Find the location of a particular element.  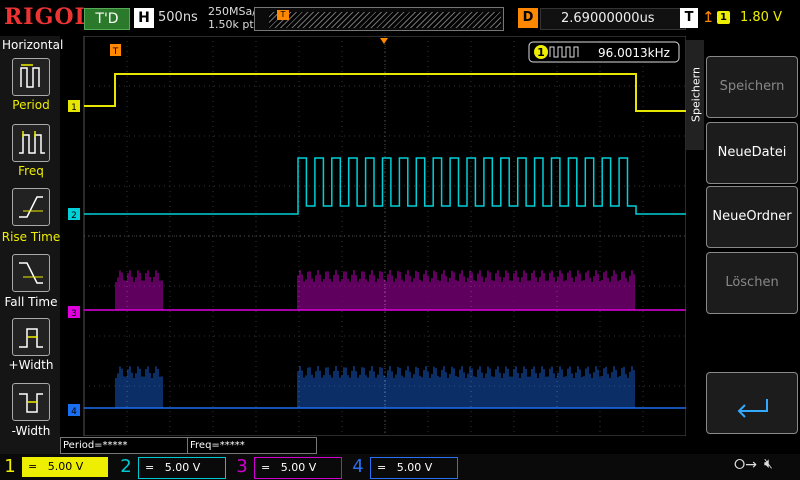

menu-tab: Speichern is located at coordinates (695, 95).